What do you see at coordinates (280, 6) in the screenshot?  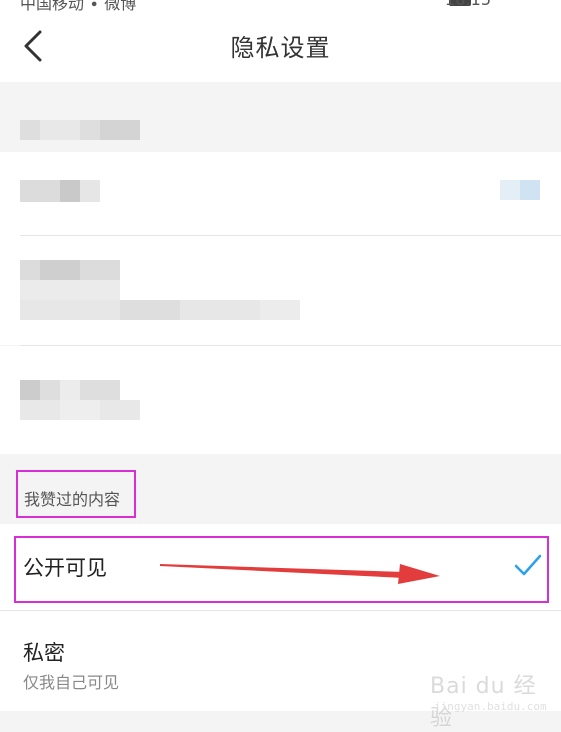 I see `status-bar: 中国移动 ∙ 微博 16:15` at bounding box center [280, 6].